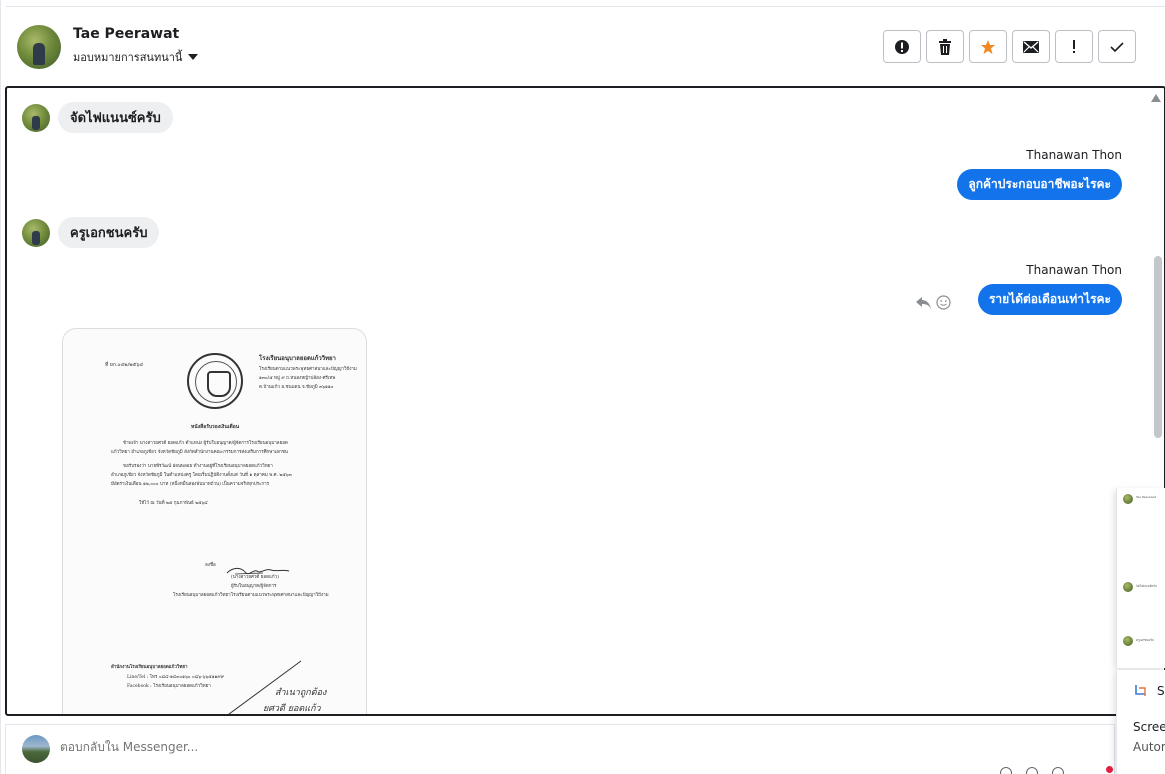  Describe the element at coordinates (1058, 770) in the screenshot. I see `emoji-icon` at that location.